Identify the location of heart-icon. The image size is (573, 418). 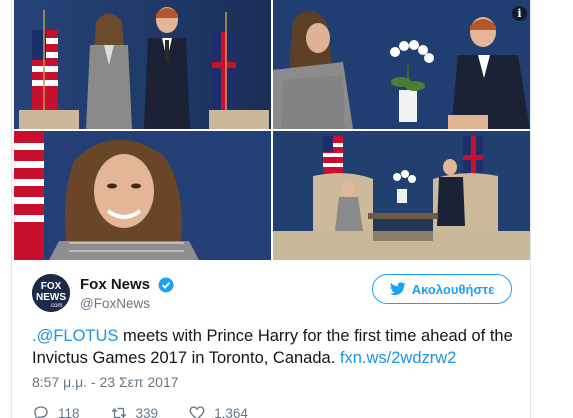
(197, 412).